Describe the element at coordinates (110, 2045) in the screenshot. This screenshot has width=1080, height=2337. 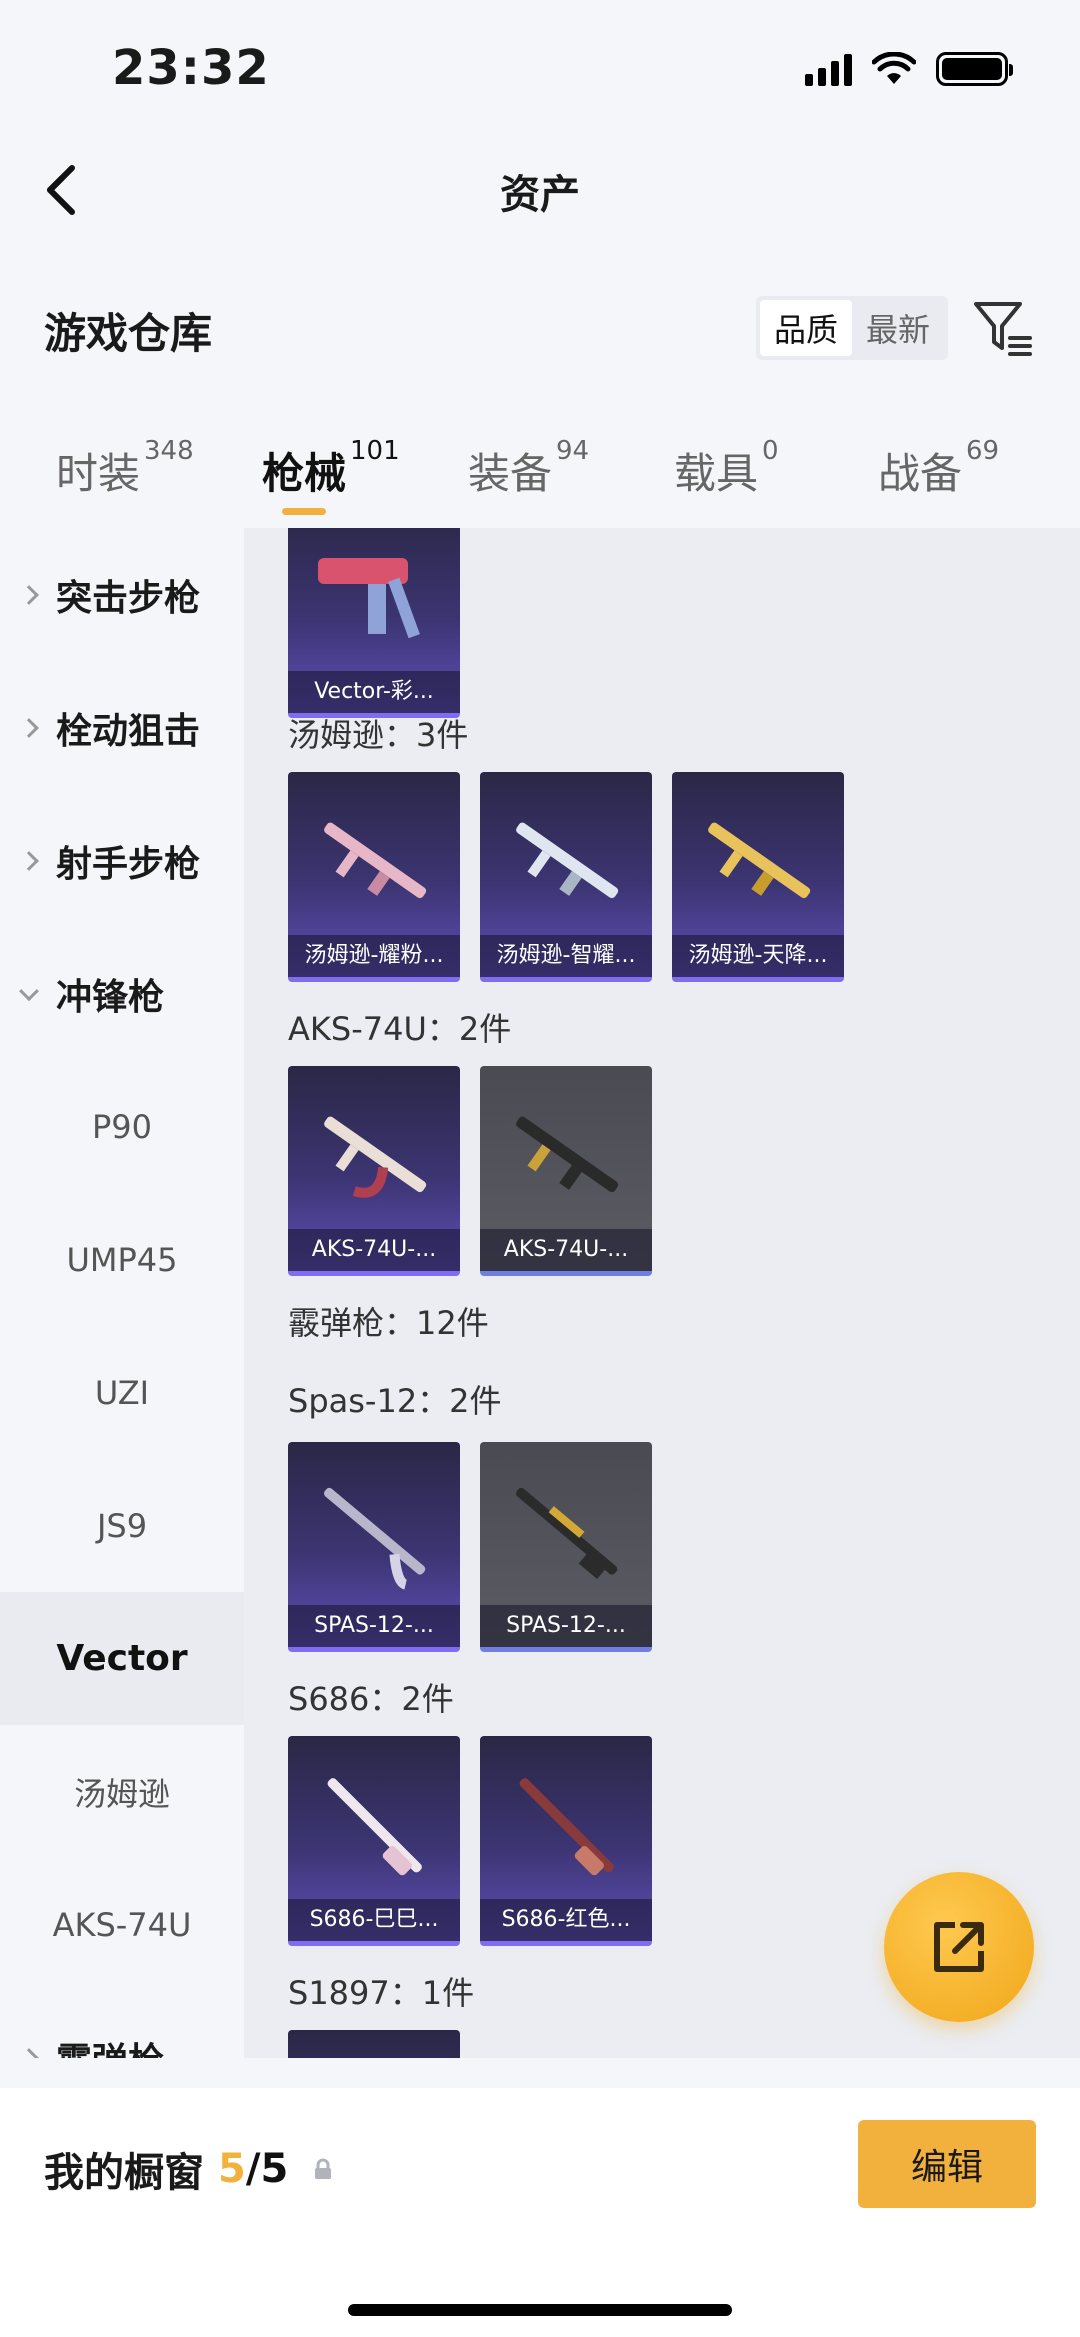
I see `sidebar-item-label: 霰弹枪` at that location.